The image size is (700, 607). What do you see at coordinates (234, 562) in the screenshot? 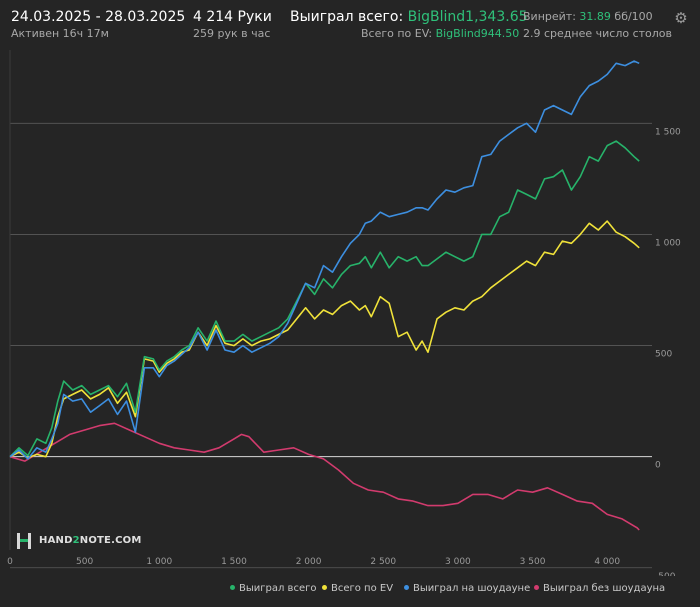
I see `x-tick-label: 1 500` at bounding box center [234, 562].